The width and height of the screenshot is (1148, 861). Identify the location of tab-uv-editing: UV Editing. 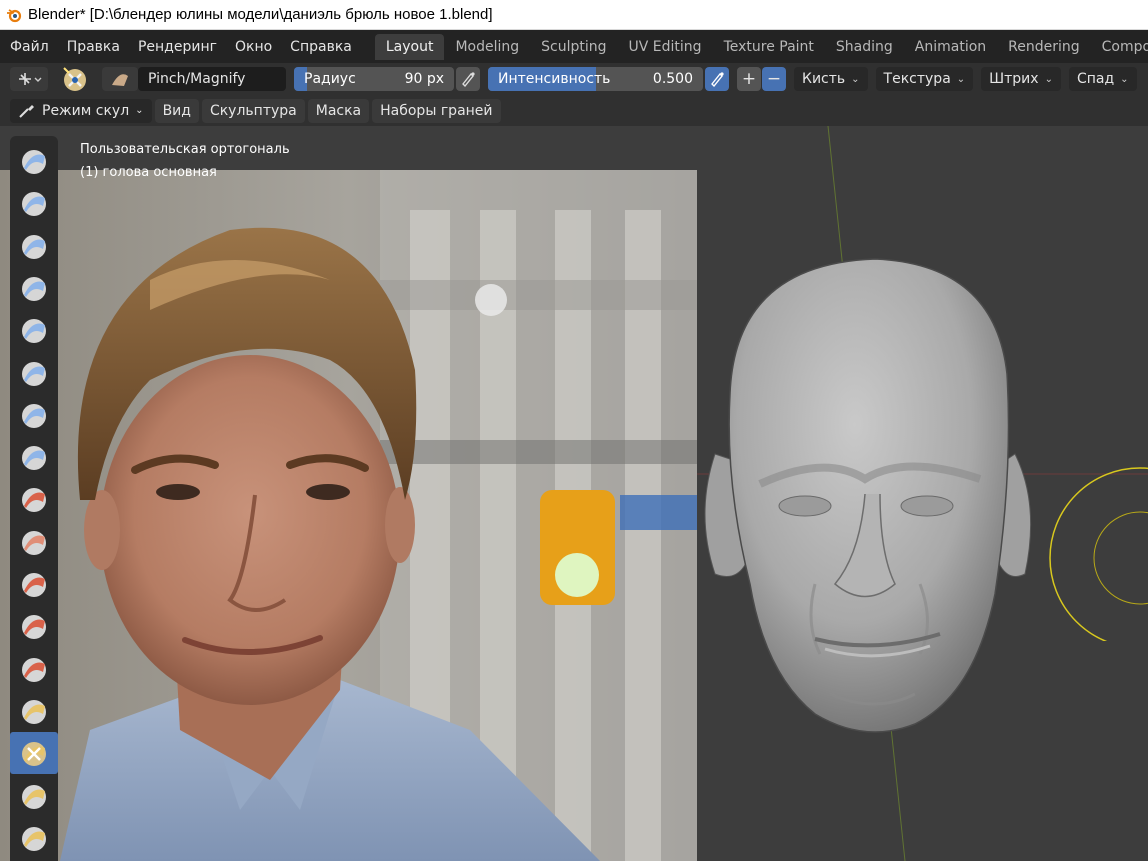
(665, 47).